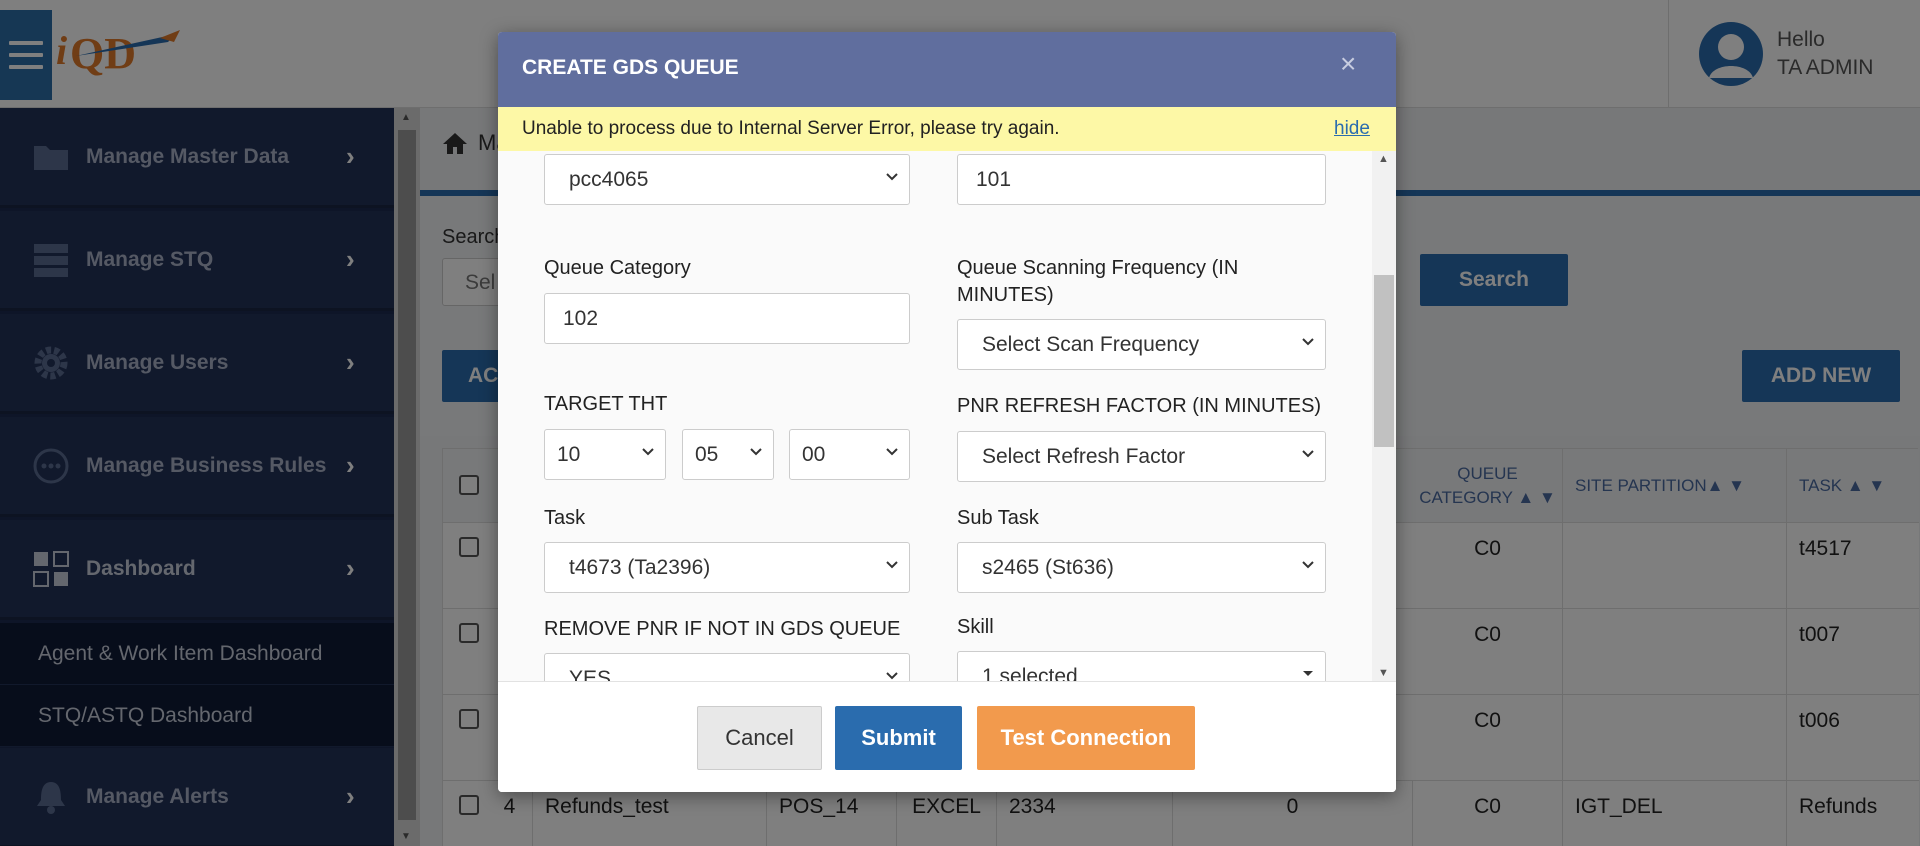  I want to click on scan-frequency-select: Select Scan Frequency, so click(1141, 344).